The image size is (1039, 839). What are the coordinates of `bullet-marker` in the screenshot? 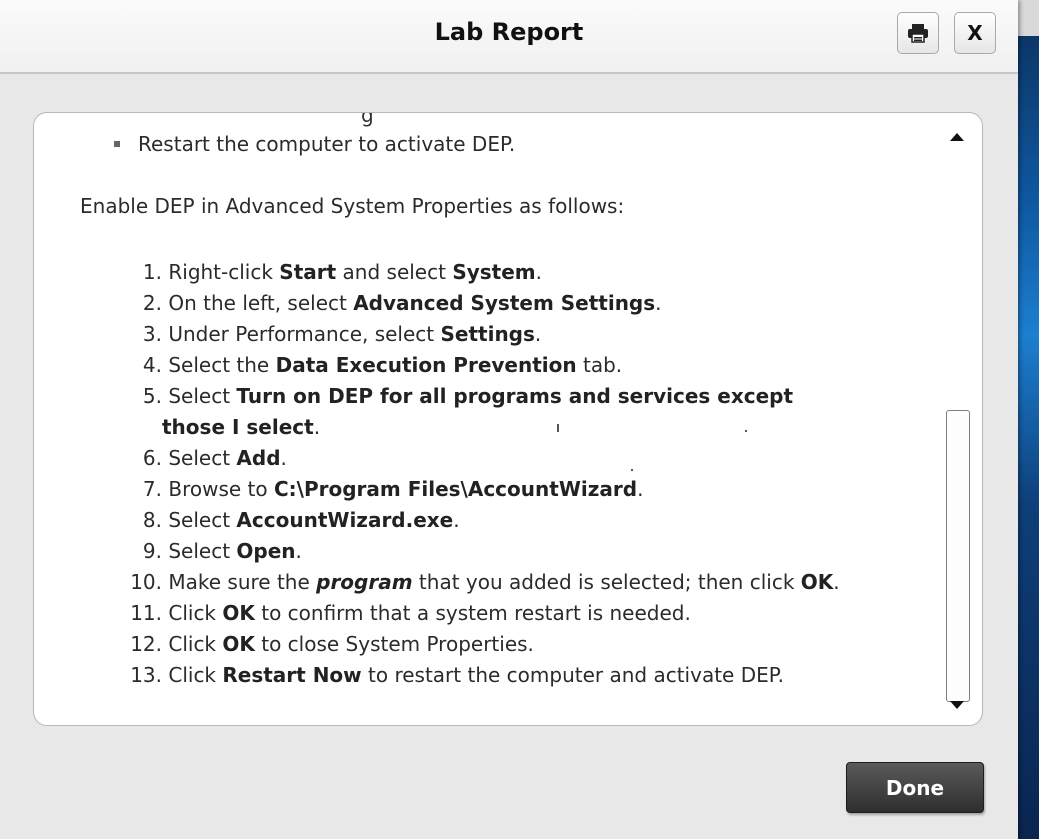 It's located at (117, 144).